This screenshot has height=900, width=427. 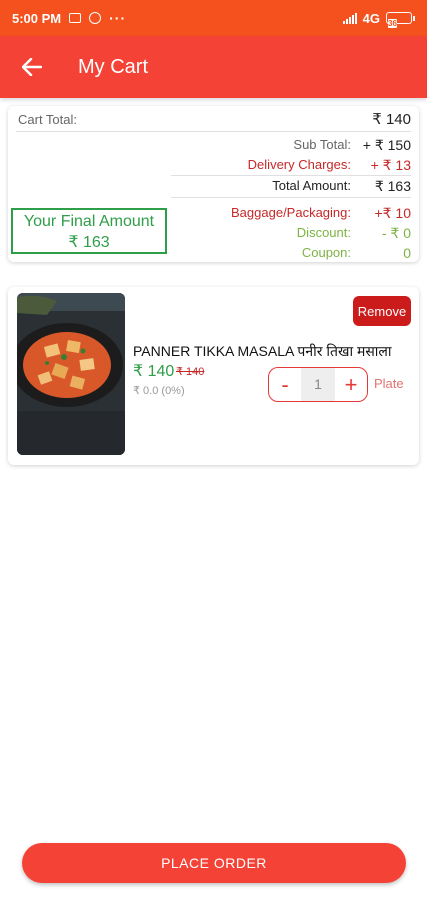 What do you see at coordinates (386, 145) in the screenshot?
I see `sub-total-value: + ₹ 150` at bounding box center [386, 145].